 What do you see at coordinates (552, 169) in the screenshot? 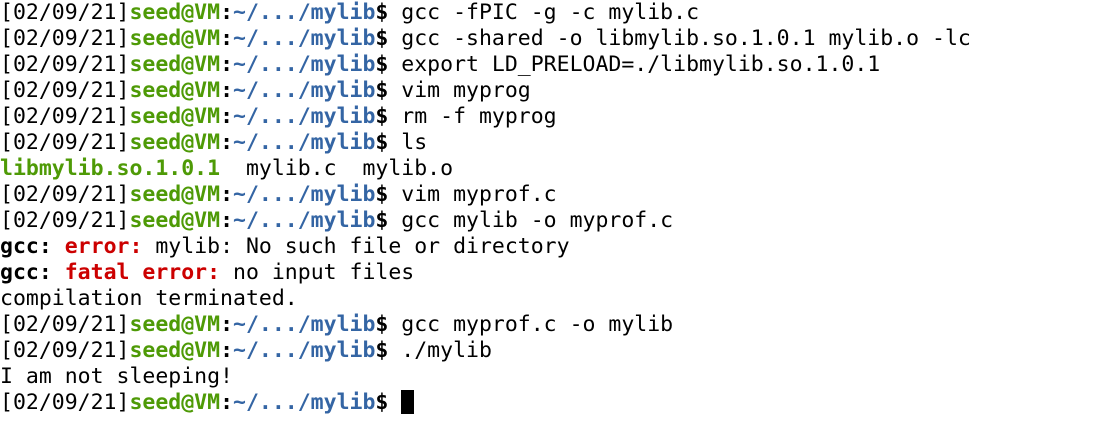
I see `ls-output-line: libmylib.so.1.0.1 mylib.c mylib.o` at bounding box center [552, 169].